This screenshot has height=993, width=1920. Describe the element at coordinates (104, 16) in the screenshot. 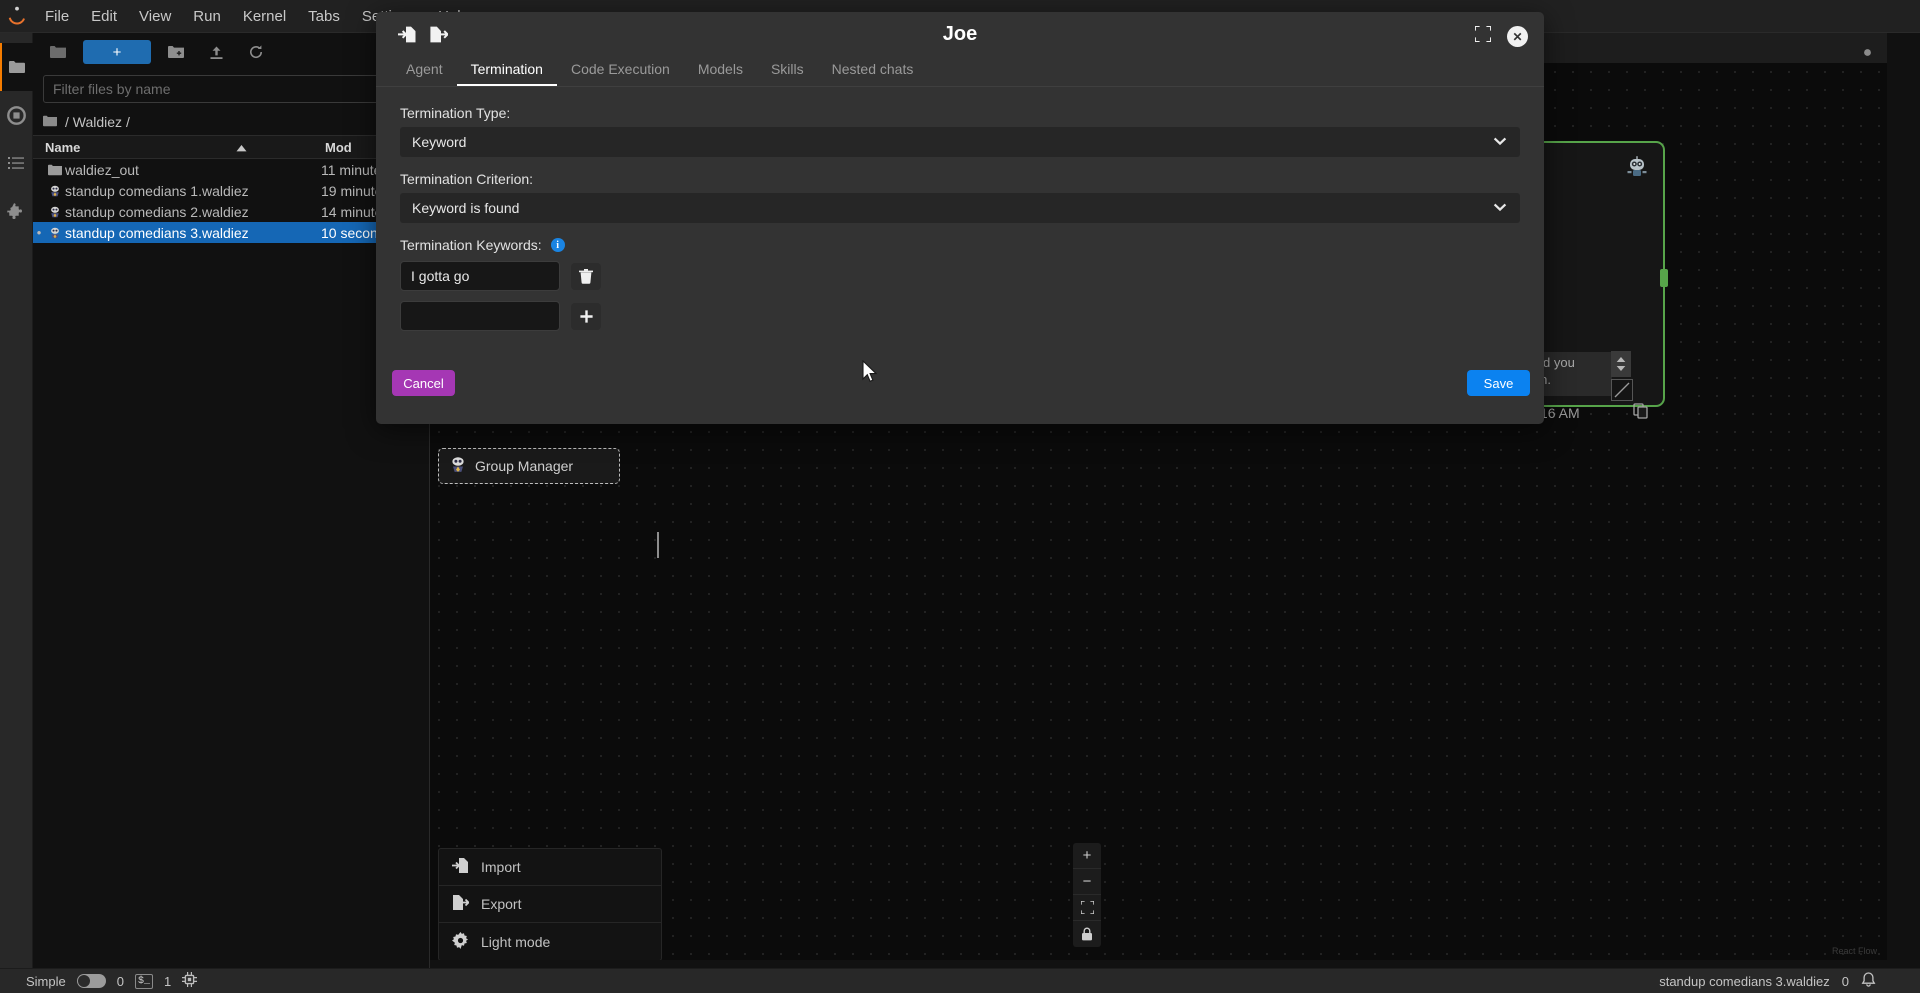

I see `menu-edit: Edit` at that location.